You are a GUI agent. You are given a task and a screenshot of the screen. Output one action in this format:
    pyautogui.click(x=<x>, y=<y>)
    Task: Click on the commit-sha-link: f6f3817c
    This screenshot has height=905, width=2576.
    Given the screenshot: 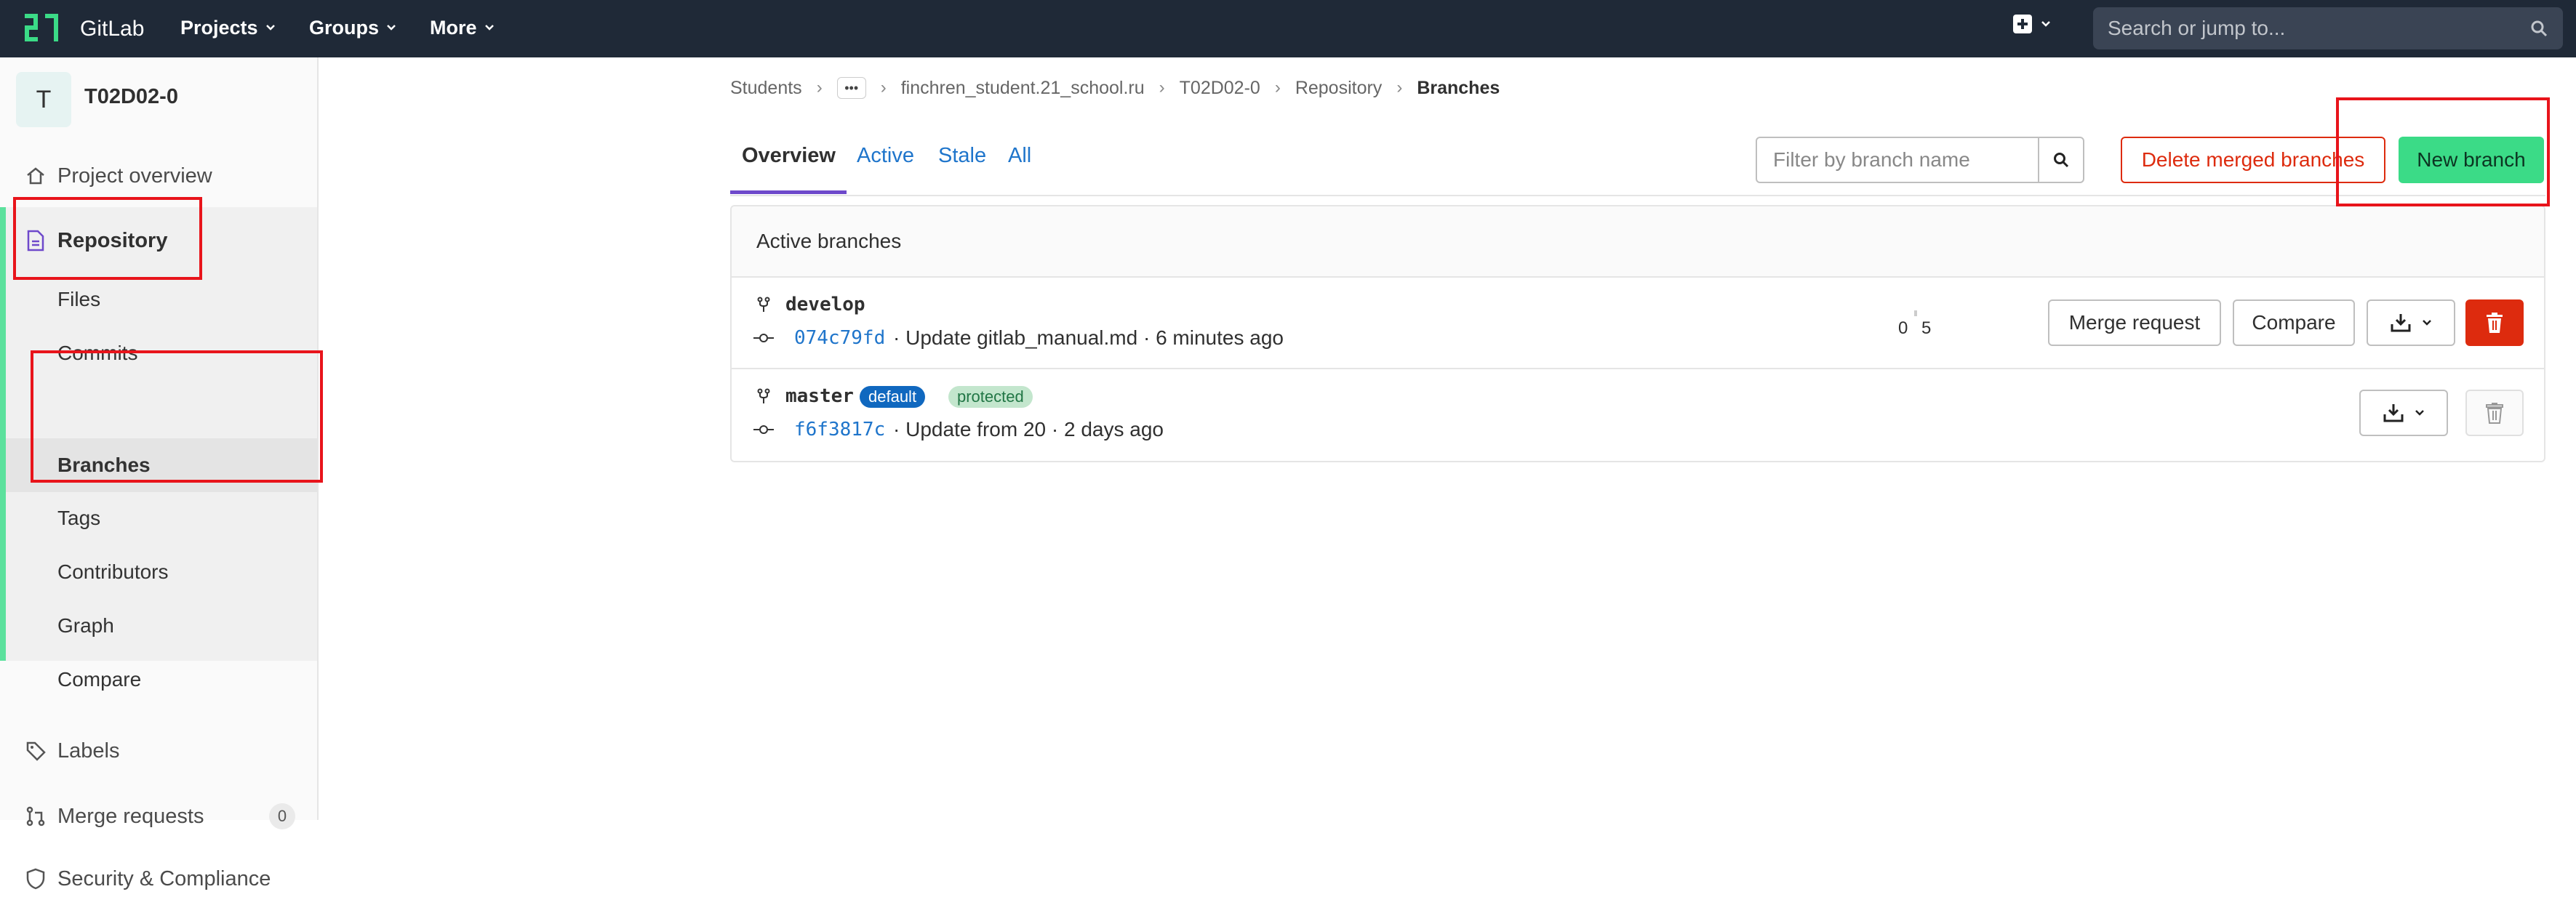 What is the action you would take?
    pyautogui.click(x=839, y=430)
    